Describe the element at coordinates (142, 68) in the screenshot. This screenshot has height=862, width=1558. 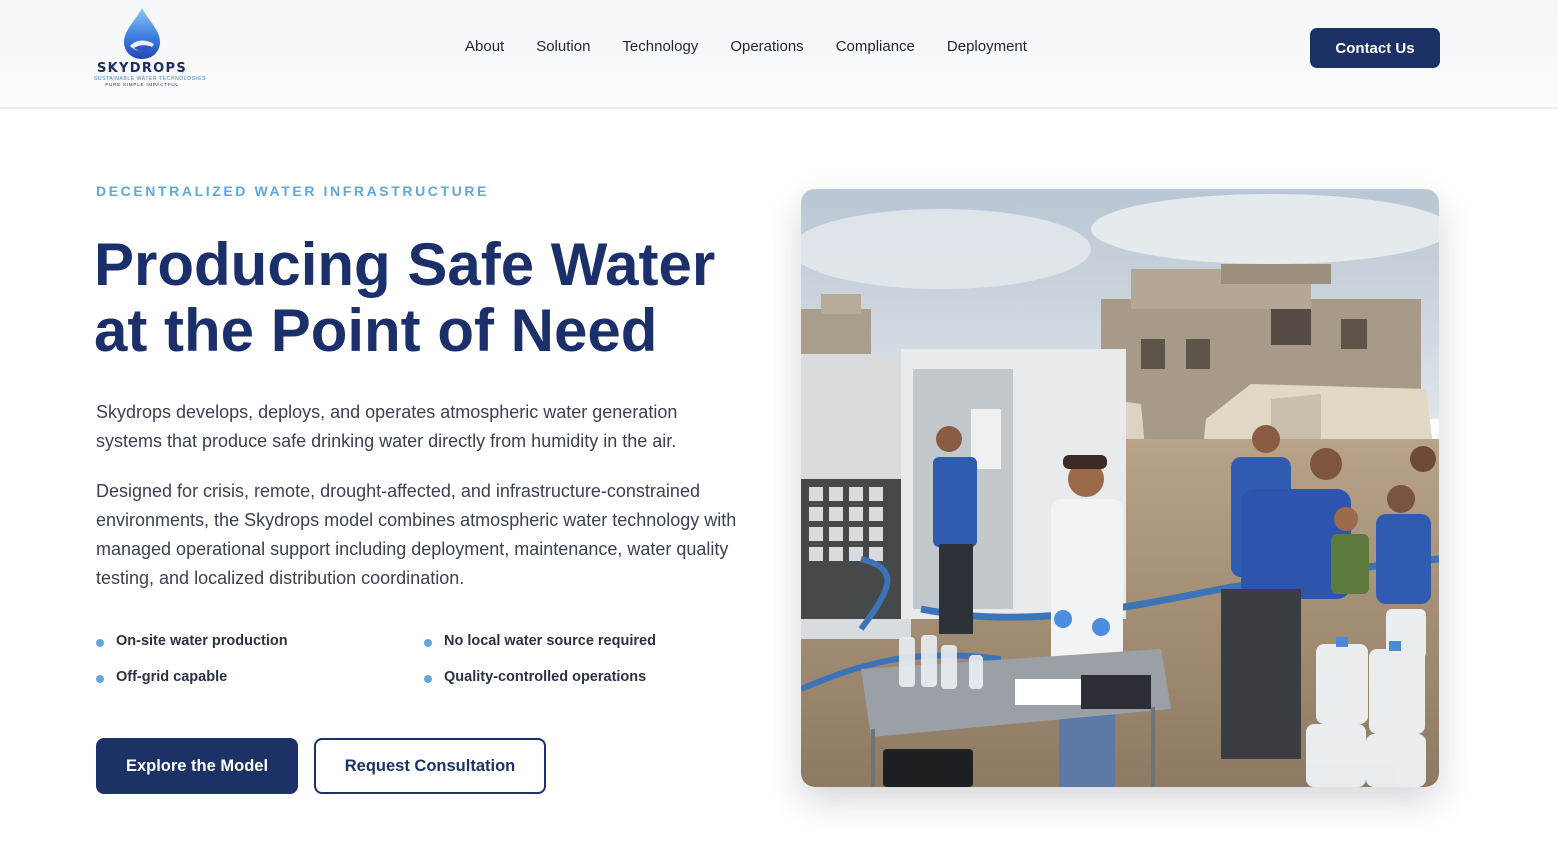
I see `logo-wordmark: SKYDROPS` at that location.